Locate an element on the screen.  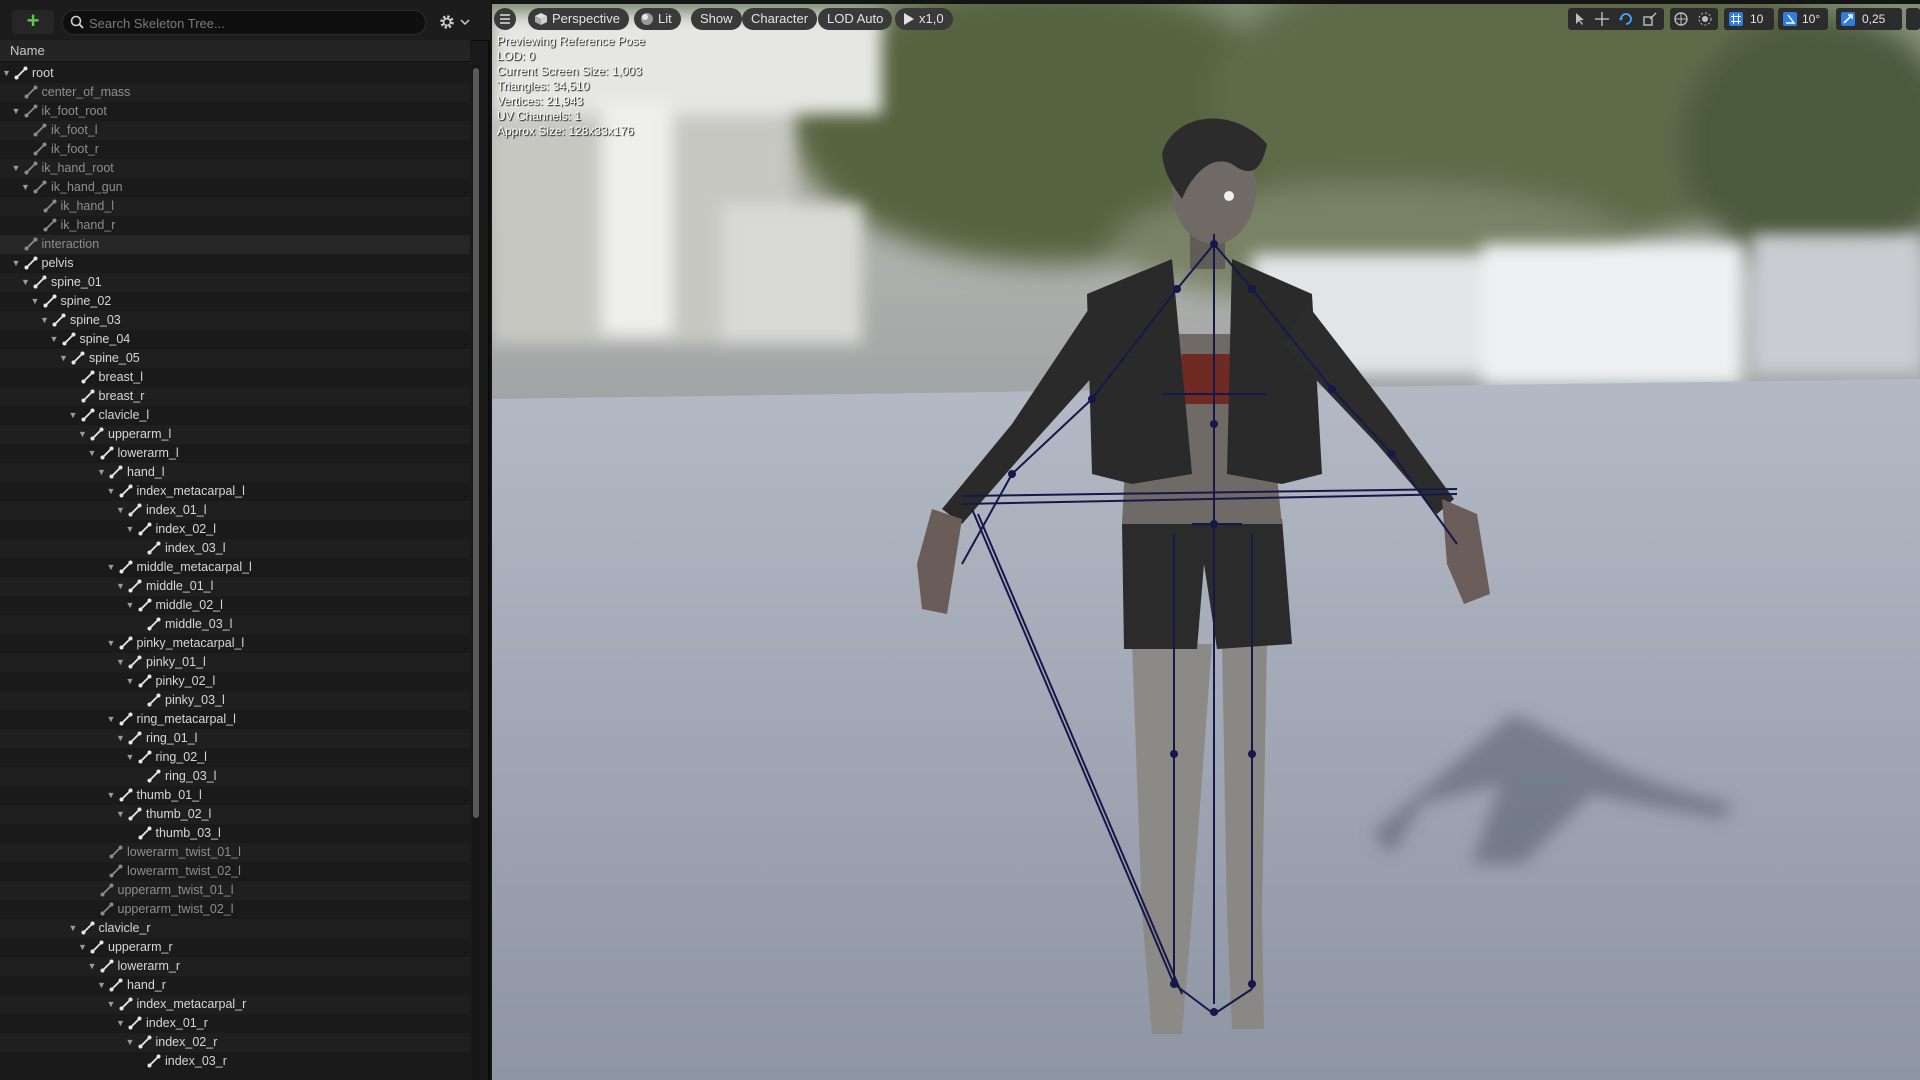
tree-row: ▼ ik_hand_gun is located at coordinates (235, 187).